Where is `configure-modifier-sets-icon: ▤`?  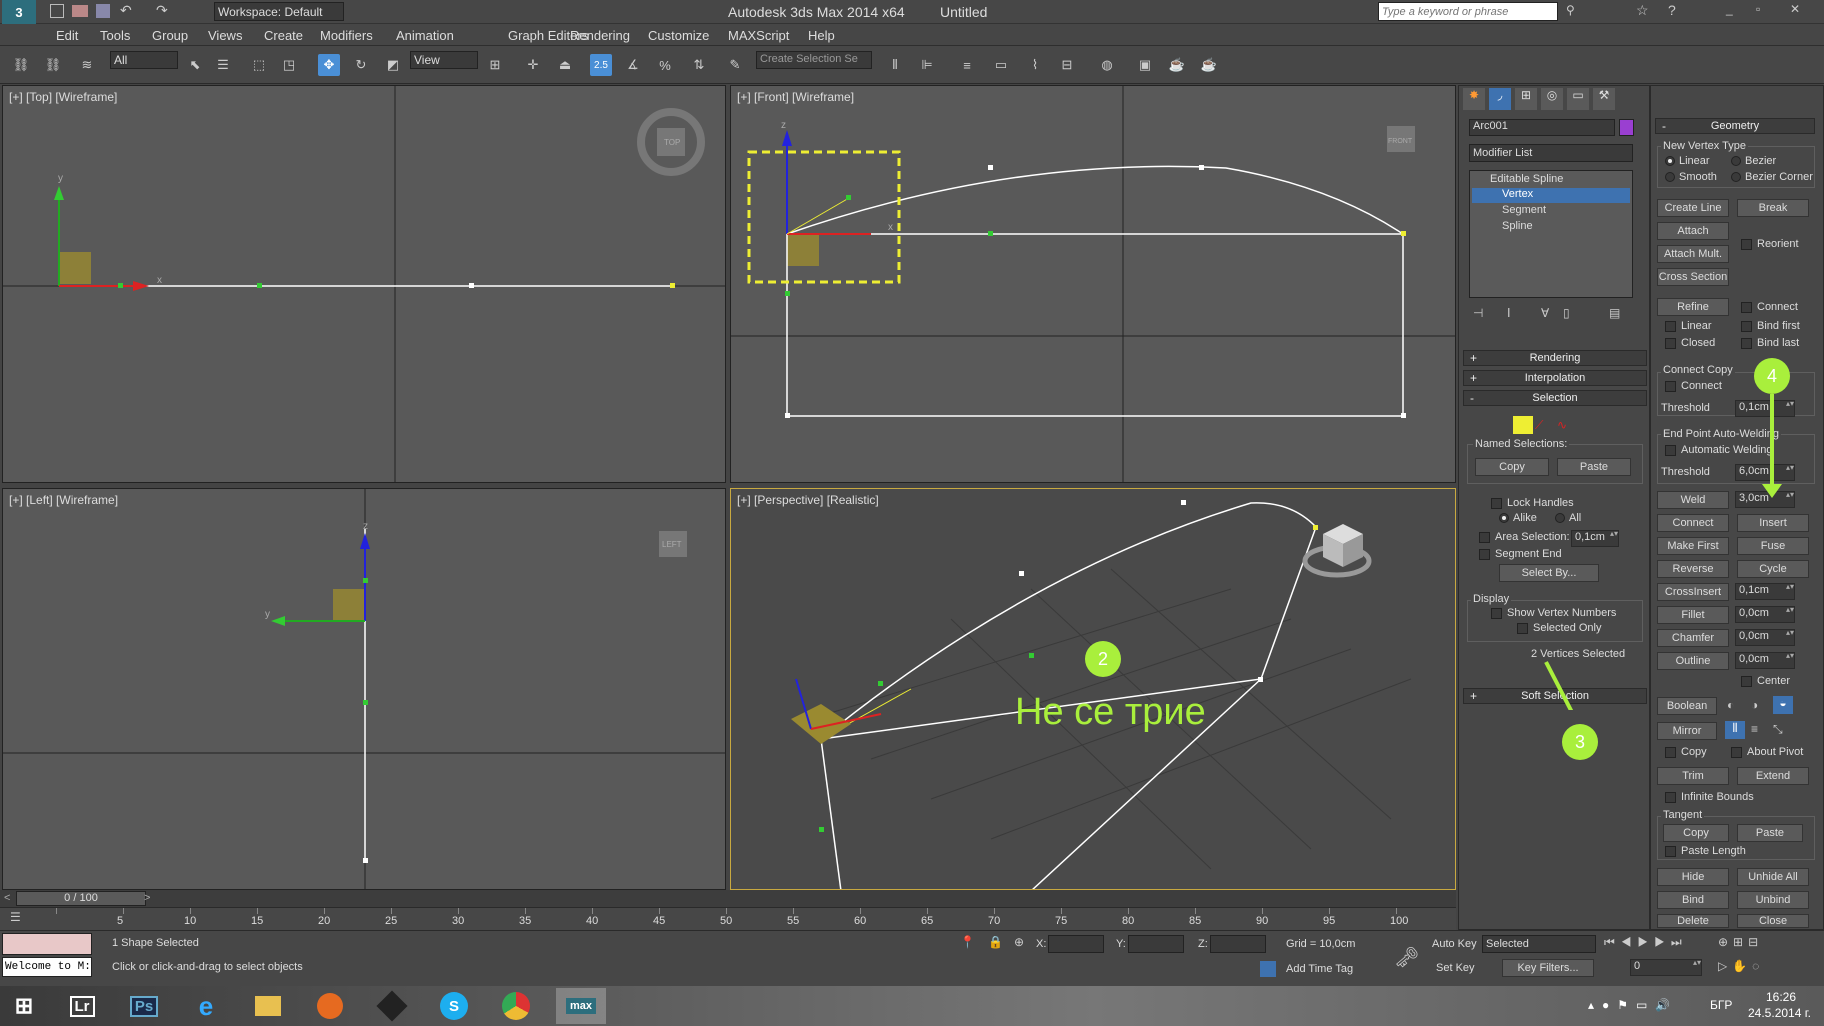 configure-modifier-sets-icon: ▤ is located at coordinates (1614, 313).